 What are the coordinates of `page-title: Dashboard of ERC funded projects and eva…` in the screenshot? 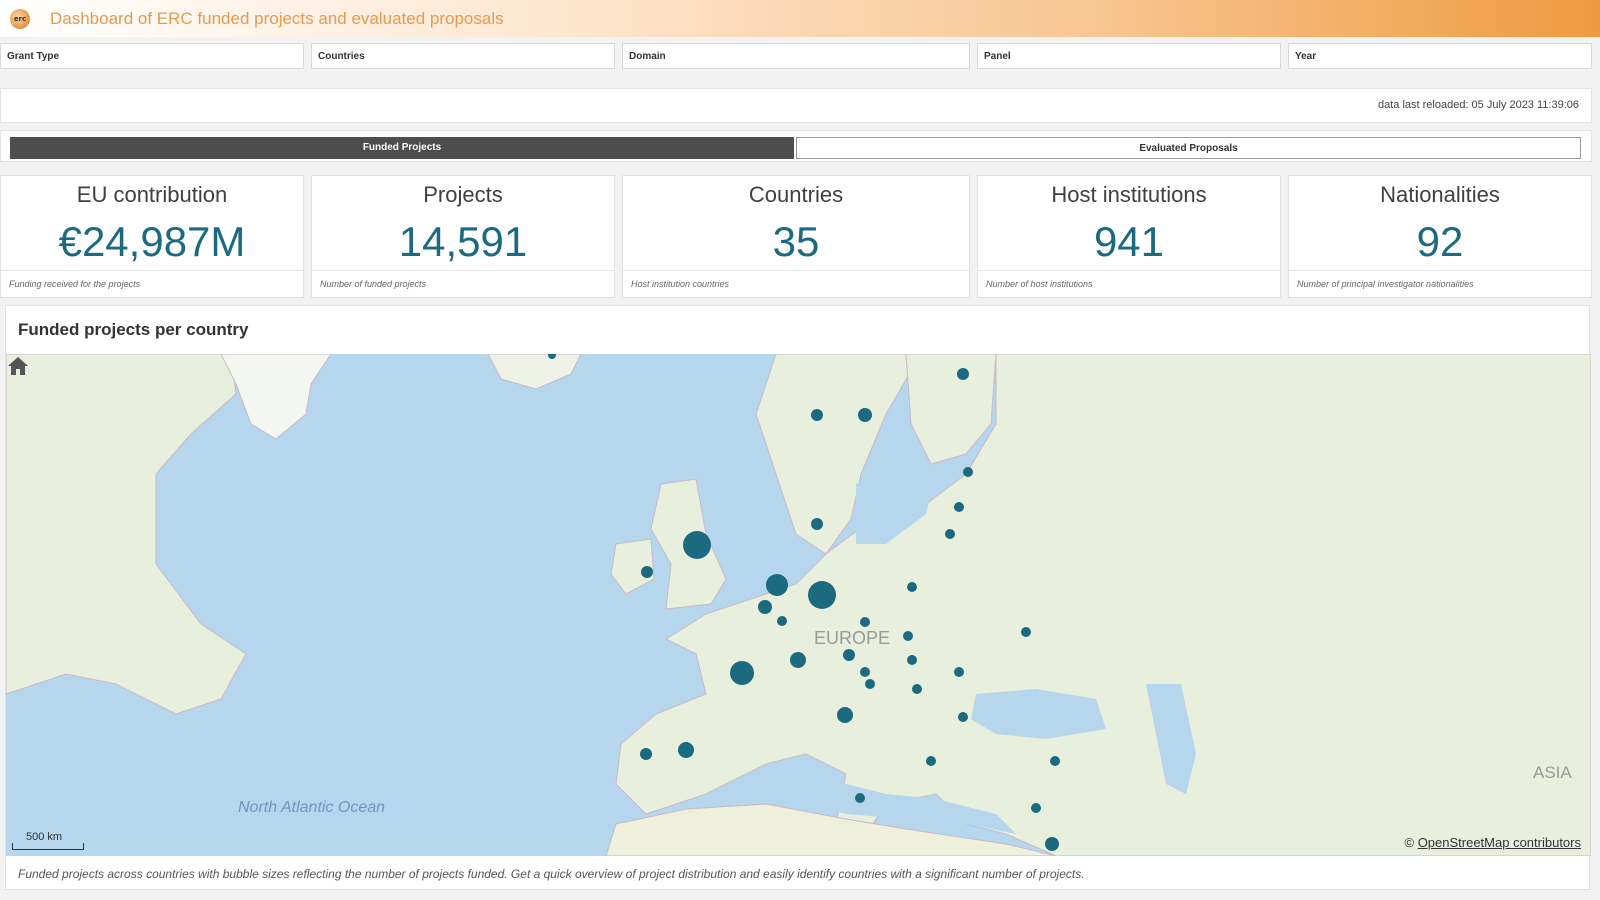 It's located at (277, 18).